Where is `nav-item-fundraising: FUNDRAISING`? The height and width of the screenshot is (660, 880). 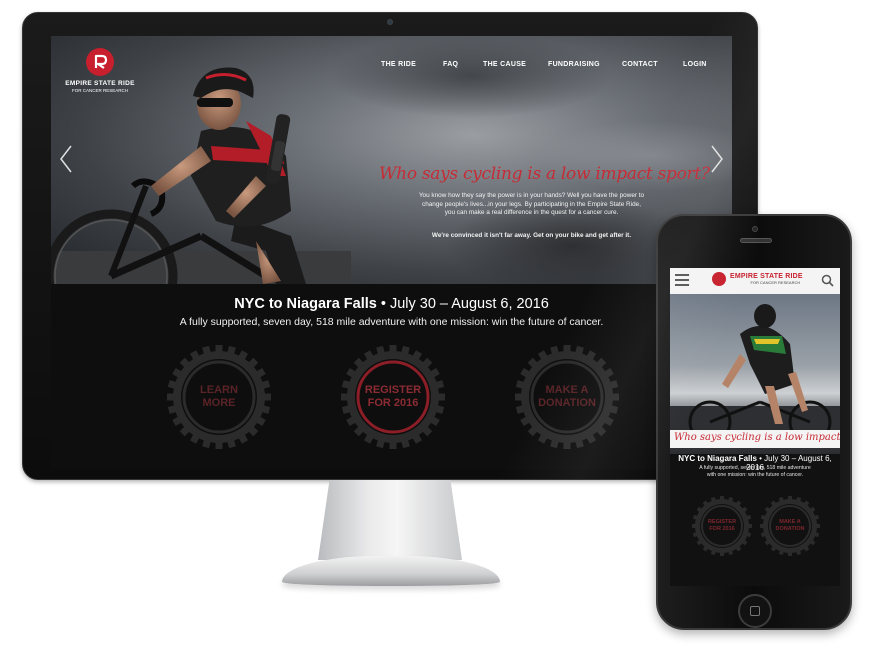 nav-item-fundraising: FUNDRAISING is located at coordinates (574, 64).